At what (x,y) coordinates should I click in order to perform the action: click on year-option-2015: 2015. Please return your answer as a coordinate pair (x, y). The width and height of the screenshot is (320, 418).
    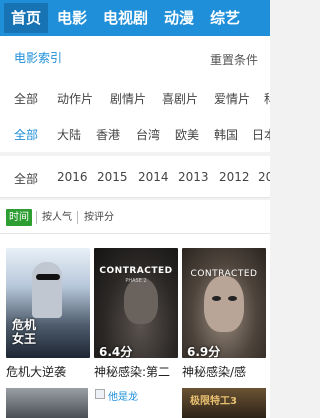
    Looking at the image, I should click on (112, 177).